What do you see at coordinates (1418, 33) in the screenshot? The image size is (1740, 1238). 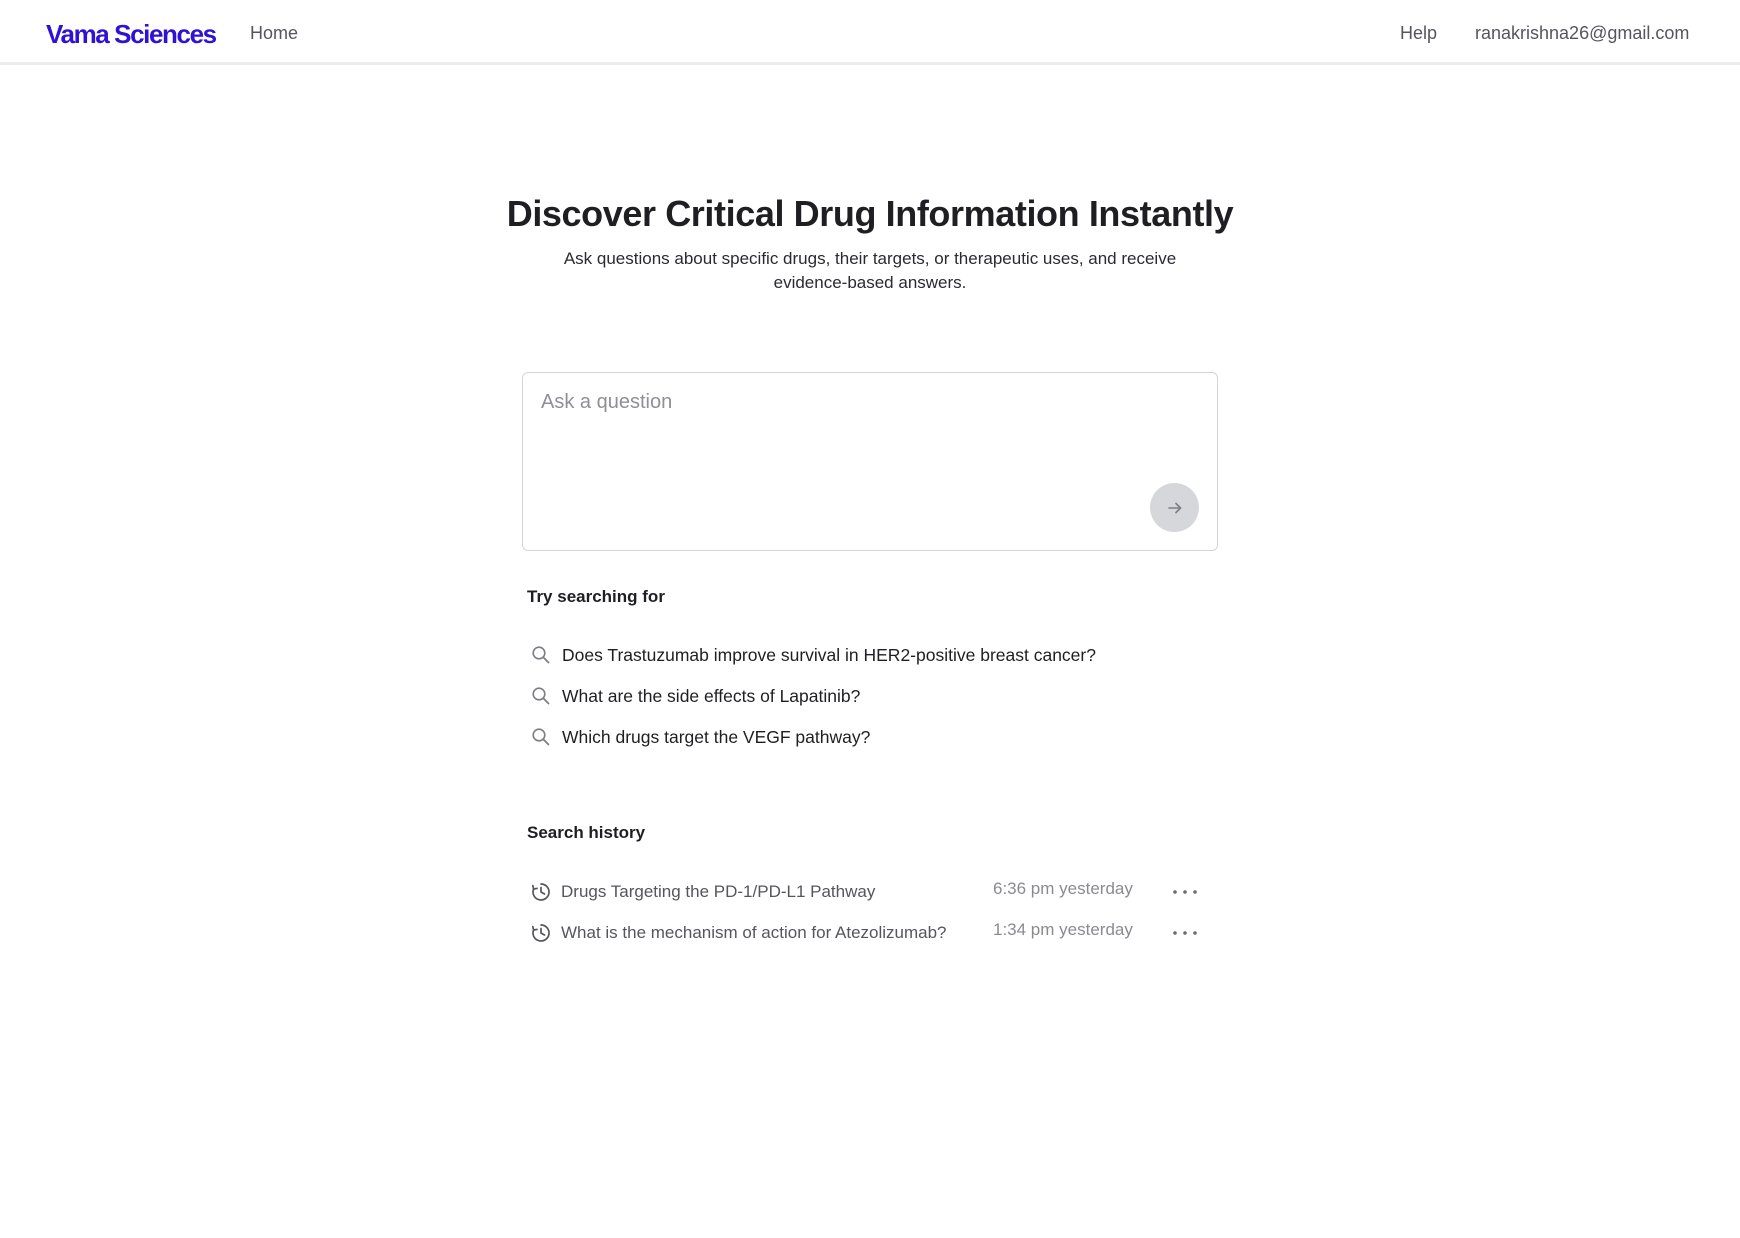 I see `nav-help-link: Help` at bounding box center [1418, 33].